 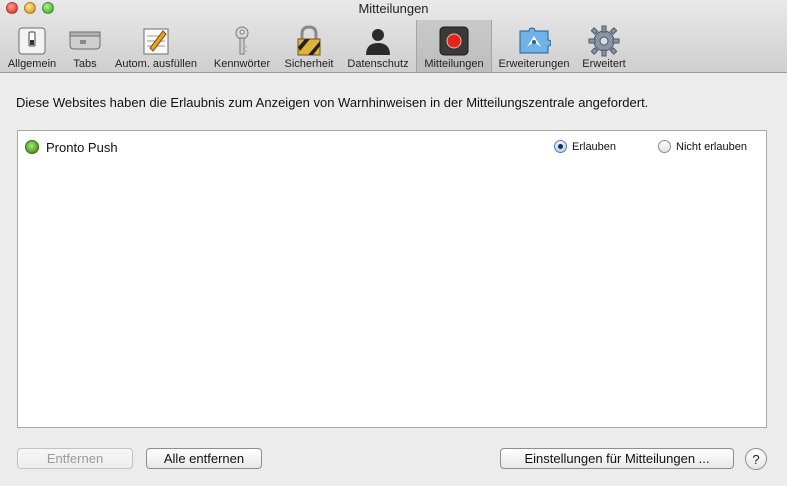 What do you see at coordinates (32, 147) in the screenshot?
I see `site-favicon-icon` at bounding box center [32, 147].